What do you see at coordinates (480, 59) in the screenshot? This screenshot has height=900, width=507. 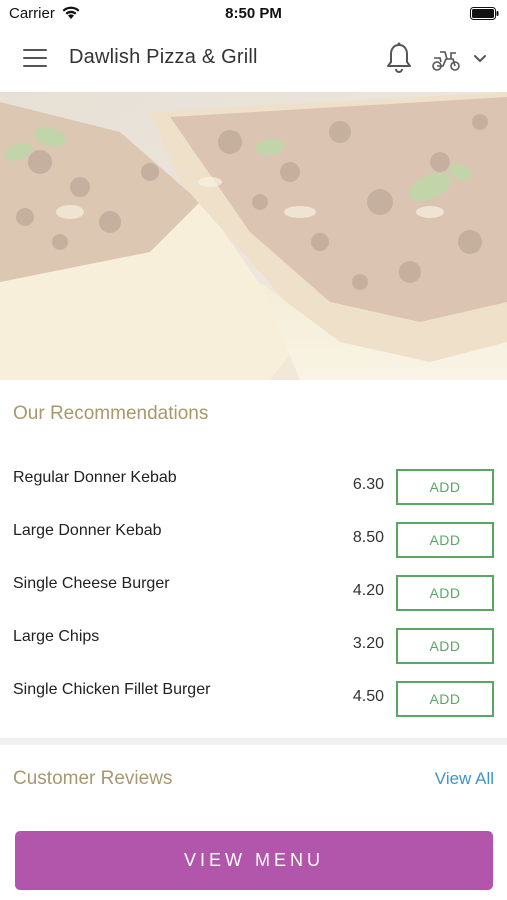 I see `chevron-down-icon` at bounding box center [480, 59].